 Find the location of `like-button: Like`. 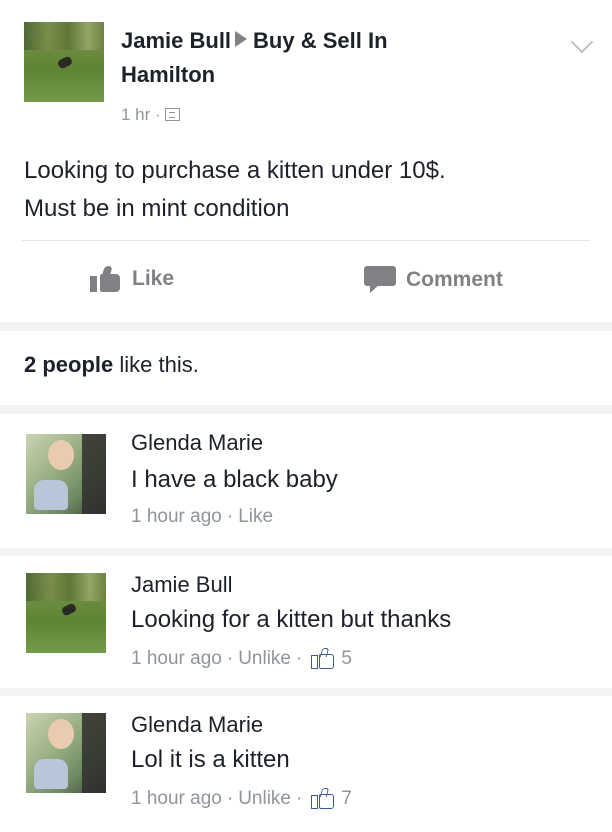

like-button: Like is located at coordinates (132, 279).